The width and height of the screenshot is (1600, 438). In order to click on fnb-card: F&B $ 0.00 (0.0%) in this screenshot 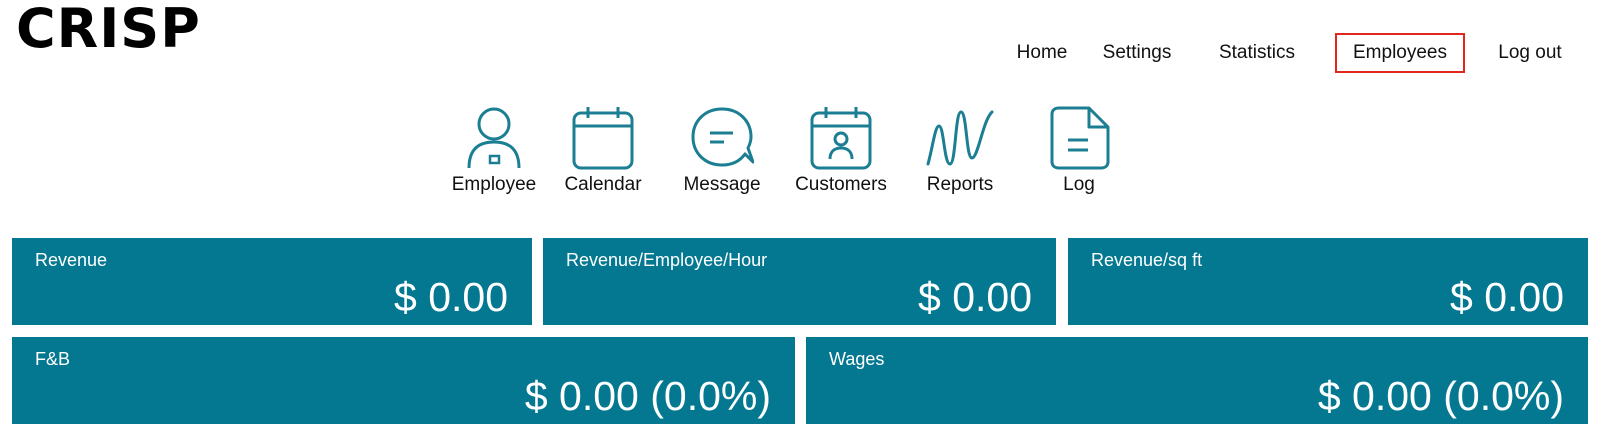, I will do `click(403, 380)`.